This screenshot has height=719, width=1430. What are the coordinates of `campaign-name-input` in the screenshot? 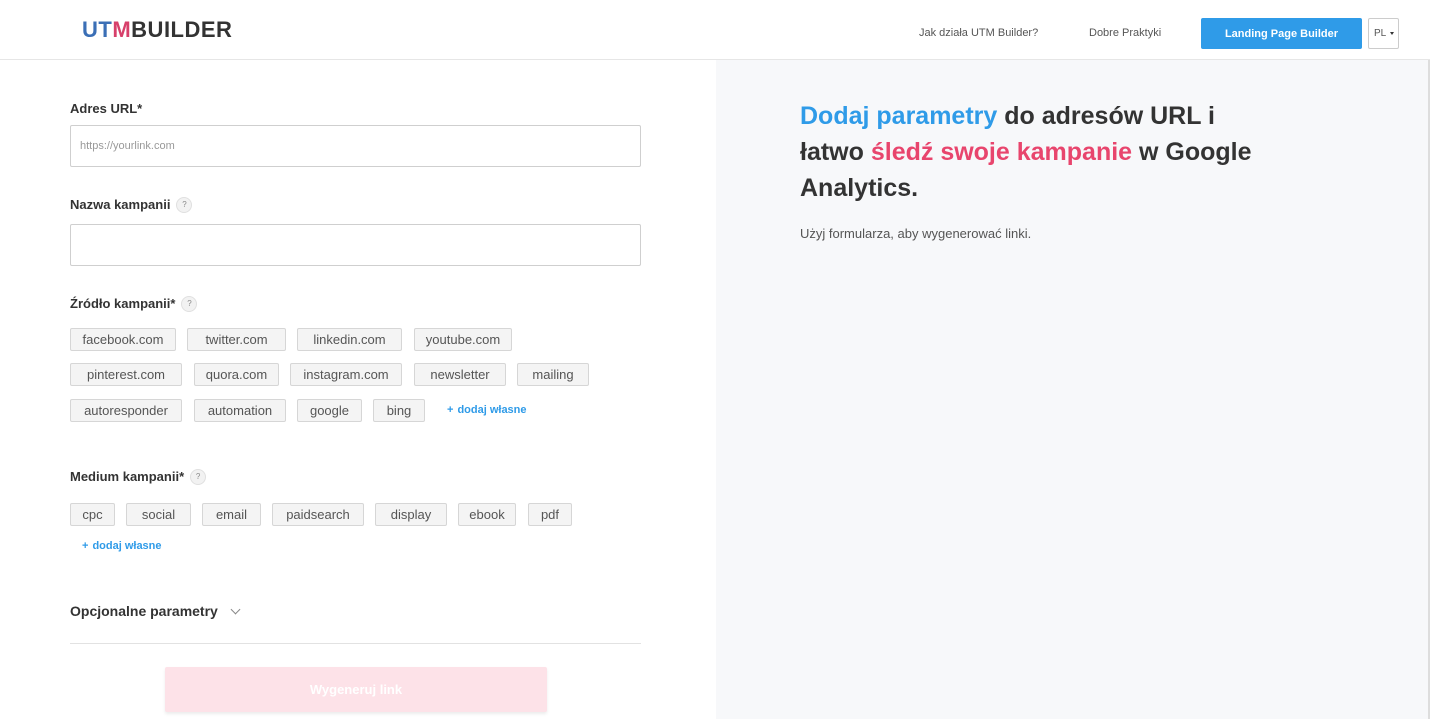 It's located at (355, 245).